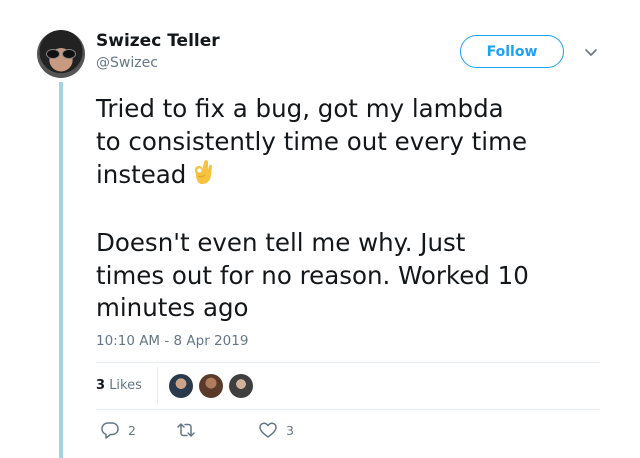  Describe the element at coordinates (312, 141) in the screenshot. I see `tweet-line: to consistently time out every time` at that location.